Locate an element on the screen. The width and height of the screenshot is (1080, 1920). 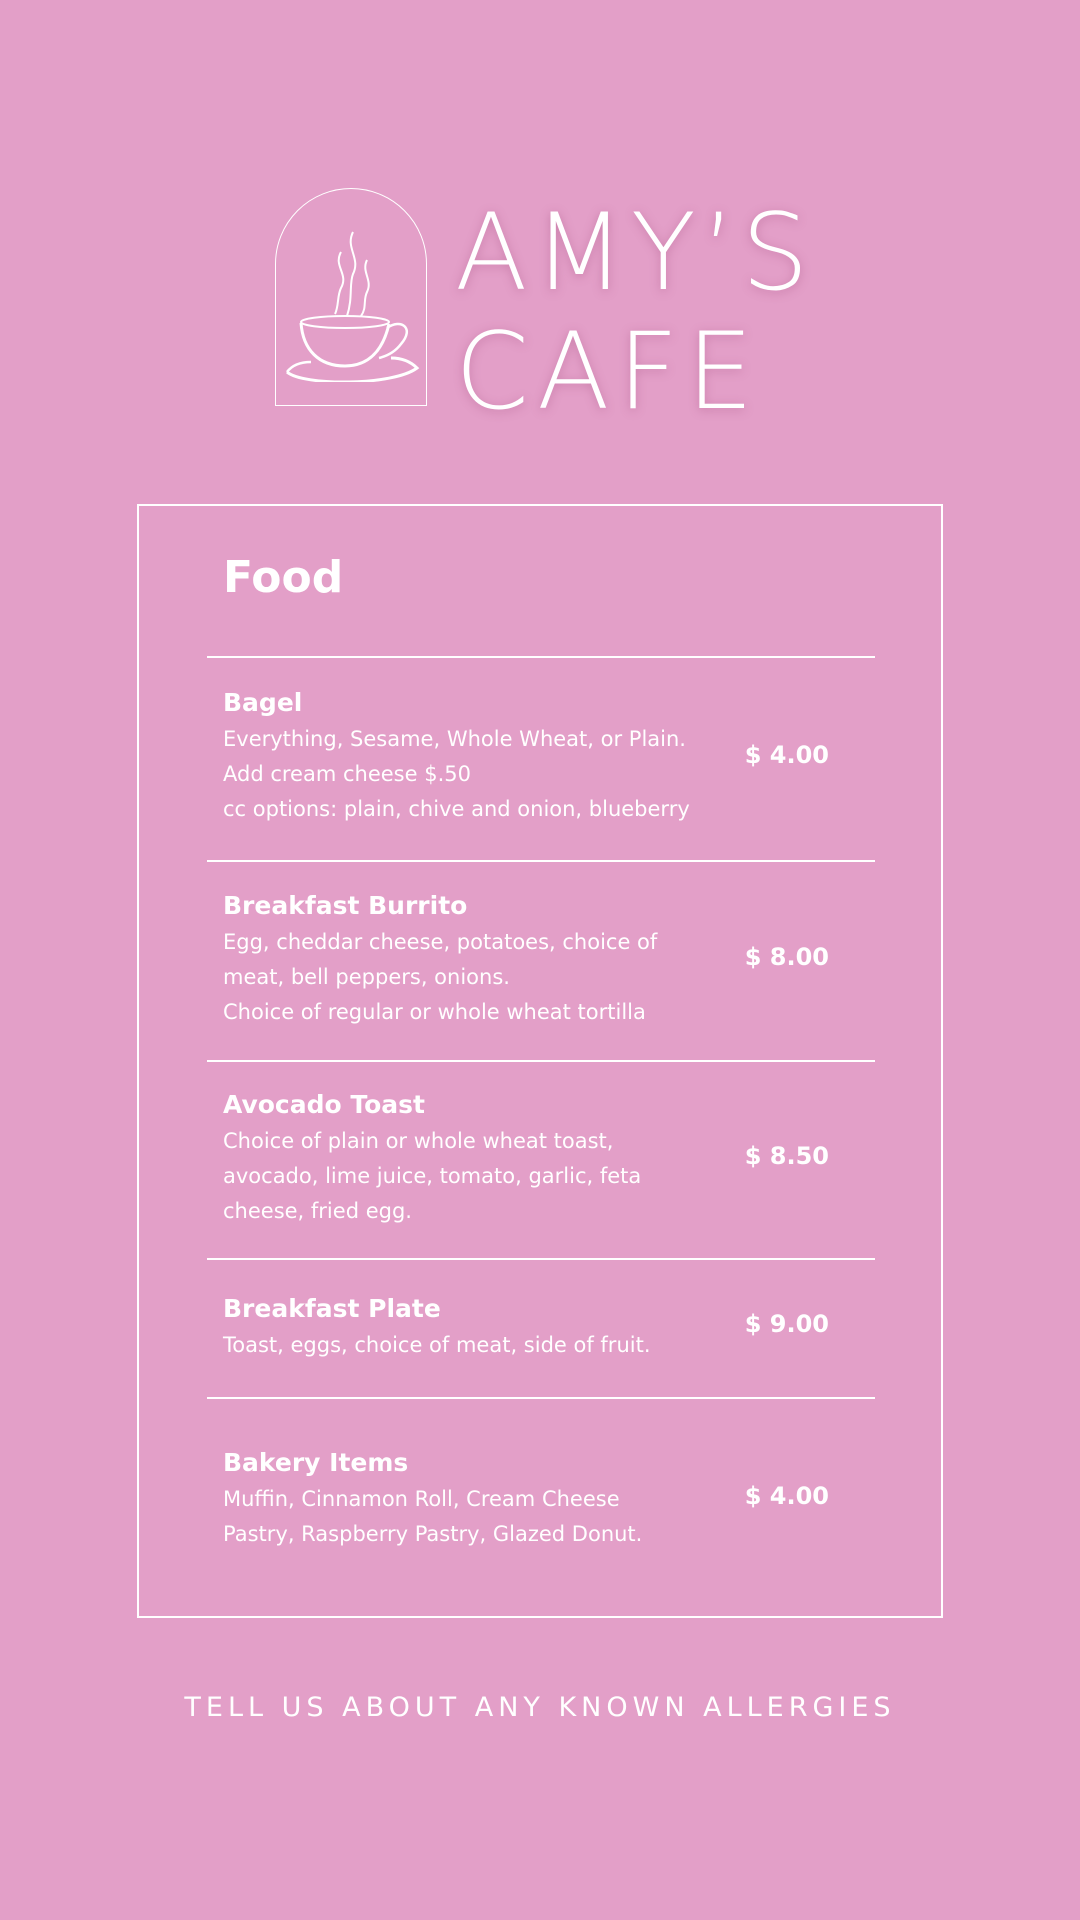
coffee-cup-icon is located at coordinates (353, 306).